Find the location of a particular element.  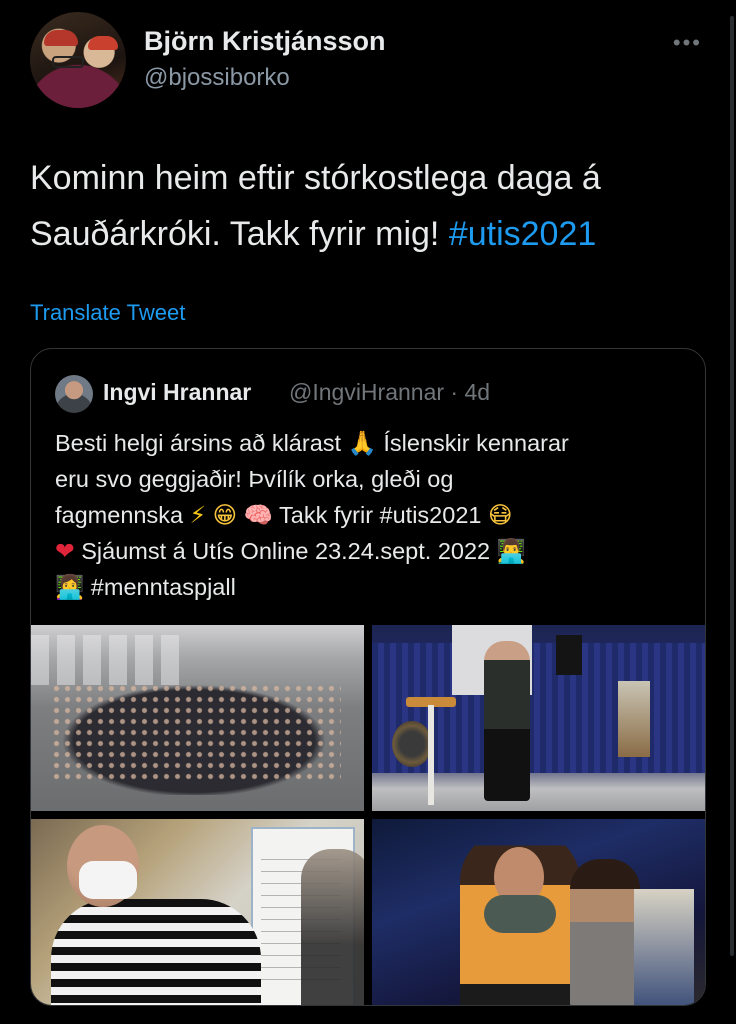

quote-line3a: fagmennska is located at coordinates (119, 515).